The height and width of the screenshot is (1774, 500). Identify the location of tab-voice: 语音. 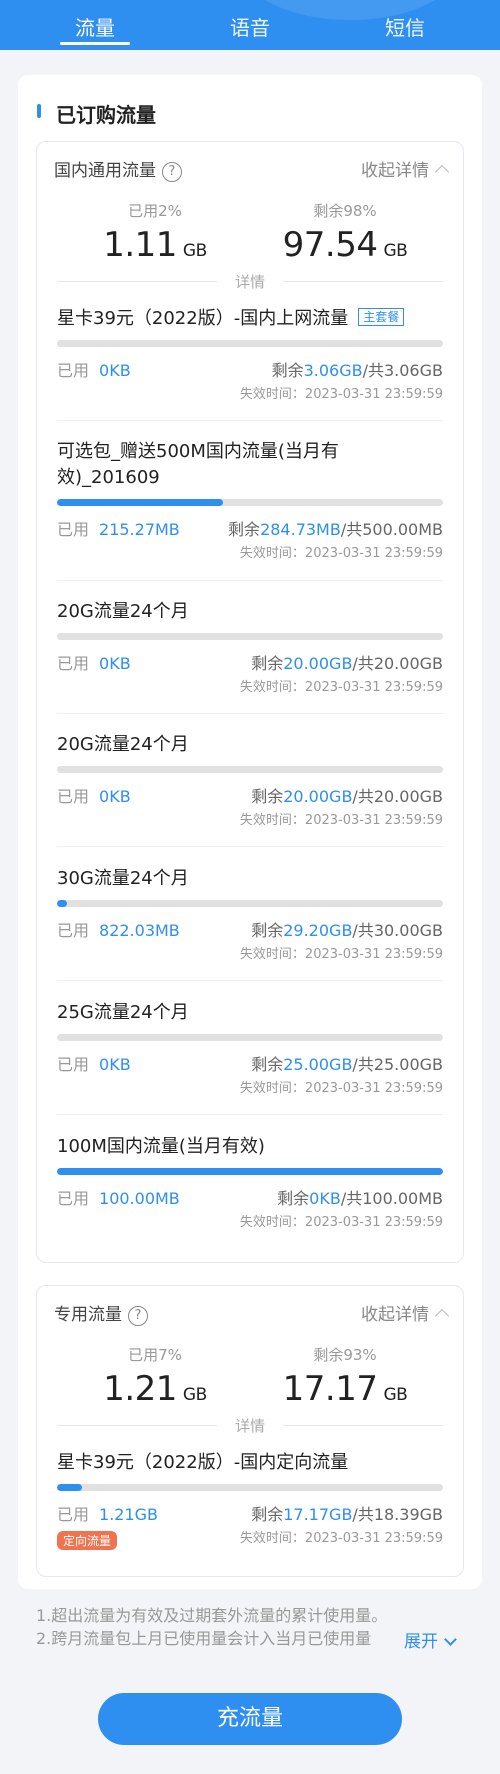
(250, 26).